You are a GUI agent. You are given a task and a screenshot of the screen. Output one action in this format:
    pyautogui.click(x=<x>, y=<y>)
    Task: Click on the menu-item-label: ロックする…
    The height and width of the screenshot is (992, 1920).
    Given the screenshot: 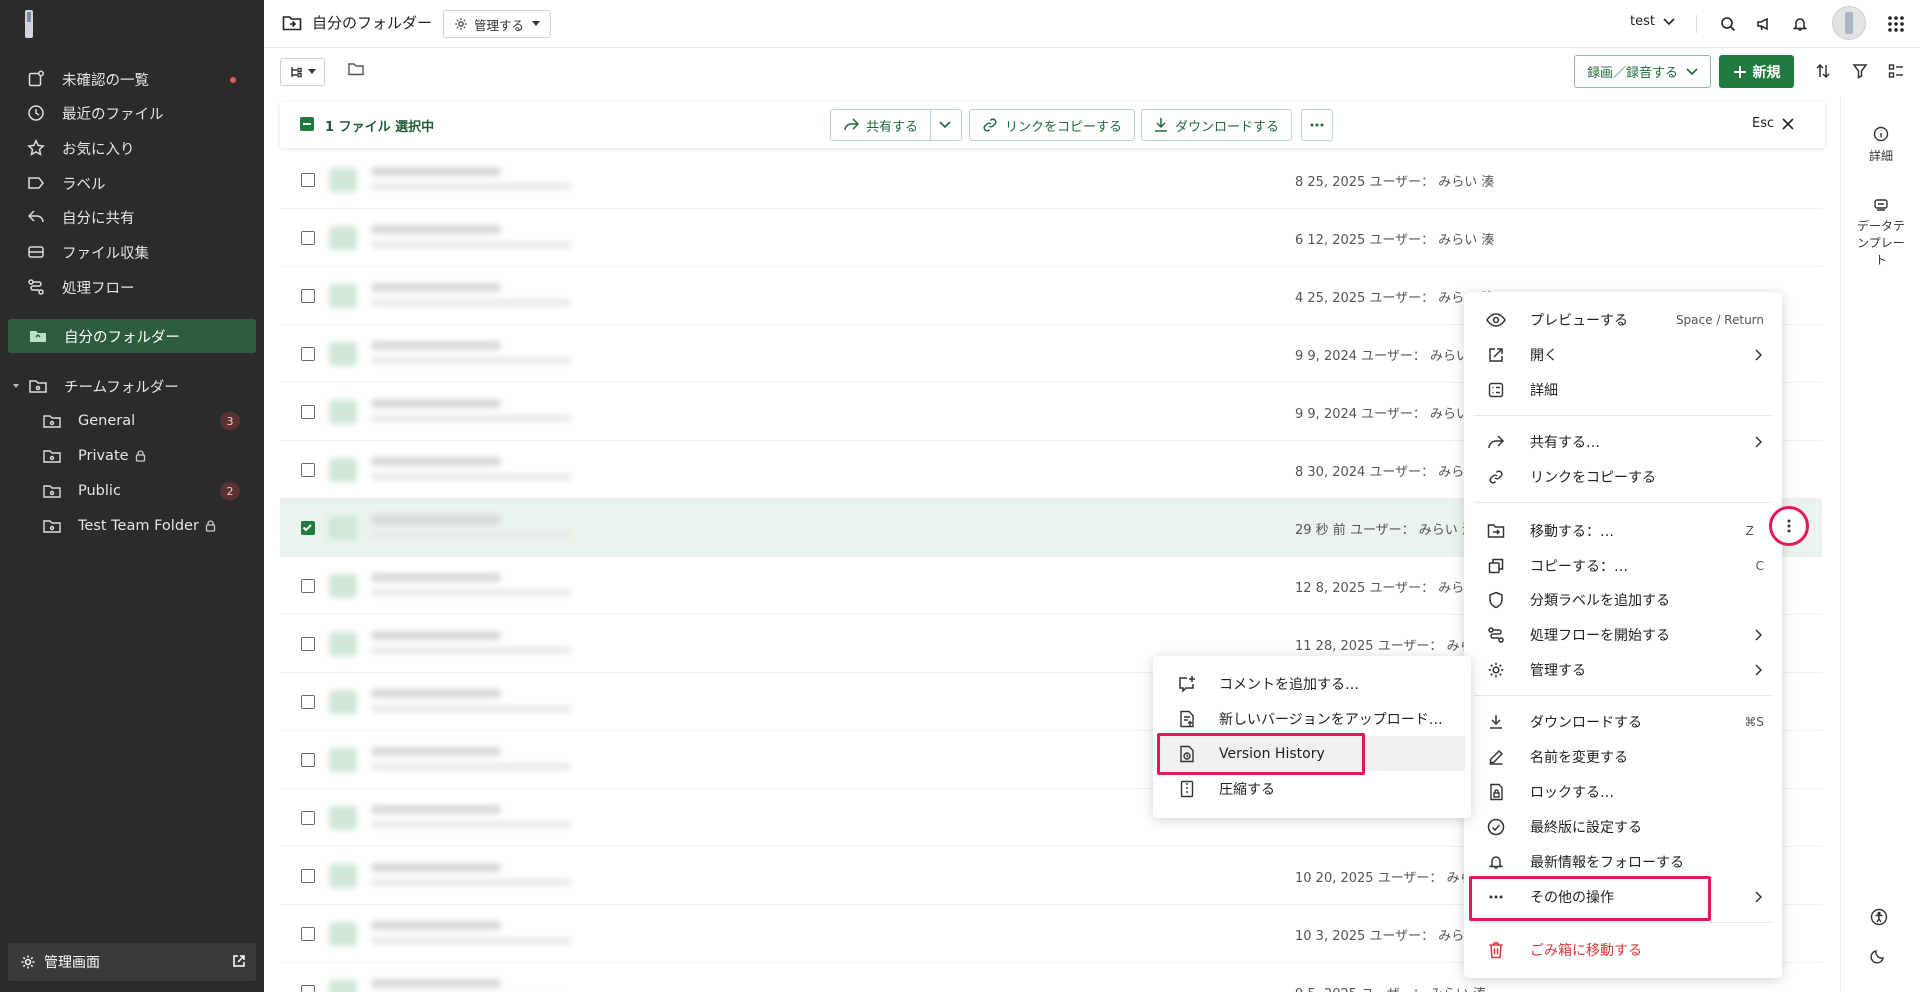 What is the action you would take?
    pyautogui.click(x=1572, y=793)
    